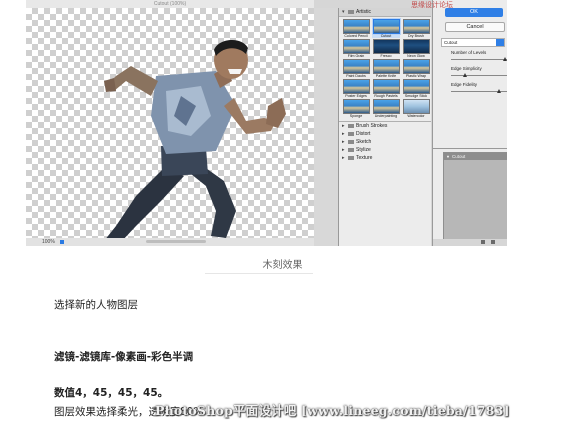 The image size is (565, 433). Describe the element at coordinates (386, 116) in the screenshot. I see `filter-label: Underpainting` at that location.